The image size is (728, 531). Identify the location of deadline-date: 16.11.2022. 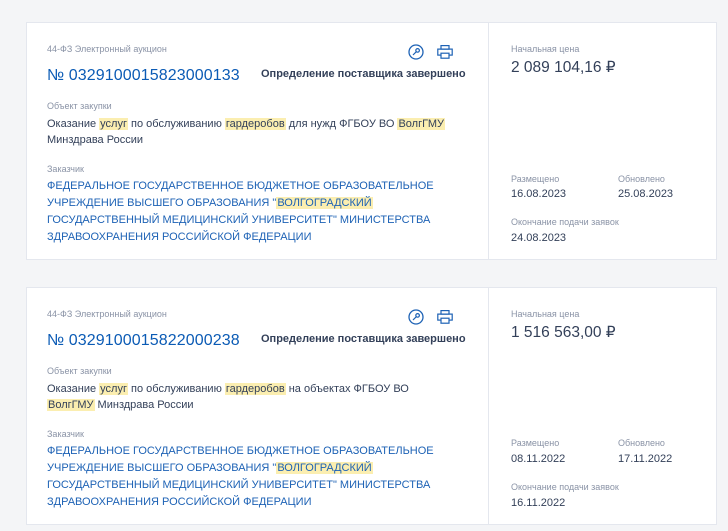
(538, 503).